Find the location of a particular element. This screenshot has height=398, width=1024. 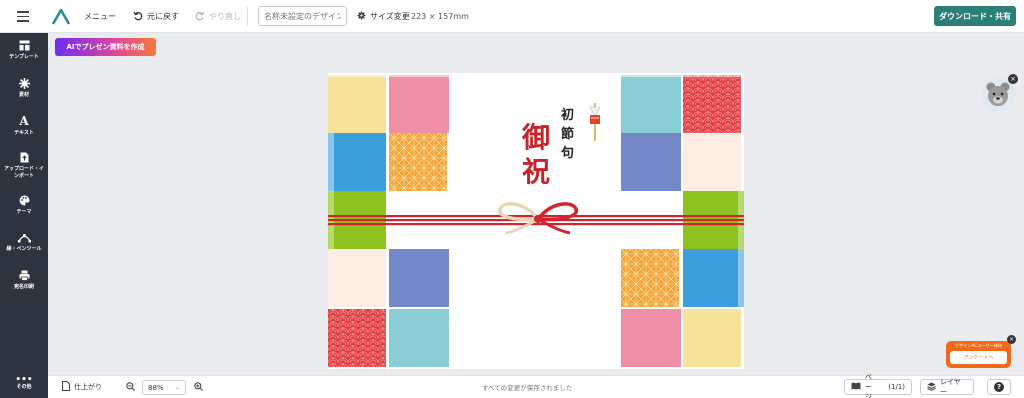

sidebar-item-label: 宛名印刷 is located at coordinates (23, 287).